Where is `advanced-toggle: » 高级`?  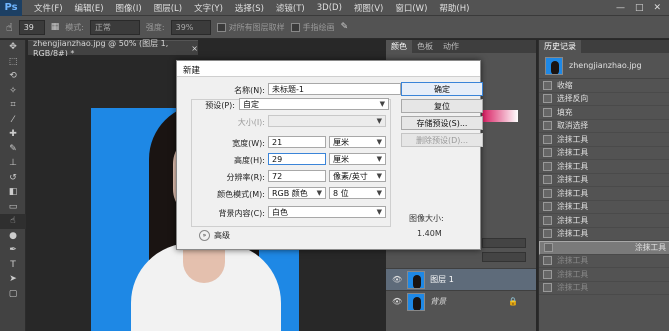 advanced-toggle: » 高级 is located at coordinates (214, 235).